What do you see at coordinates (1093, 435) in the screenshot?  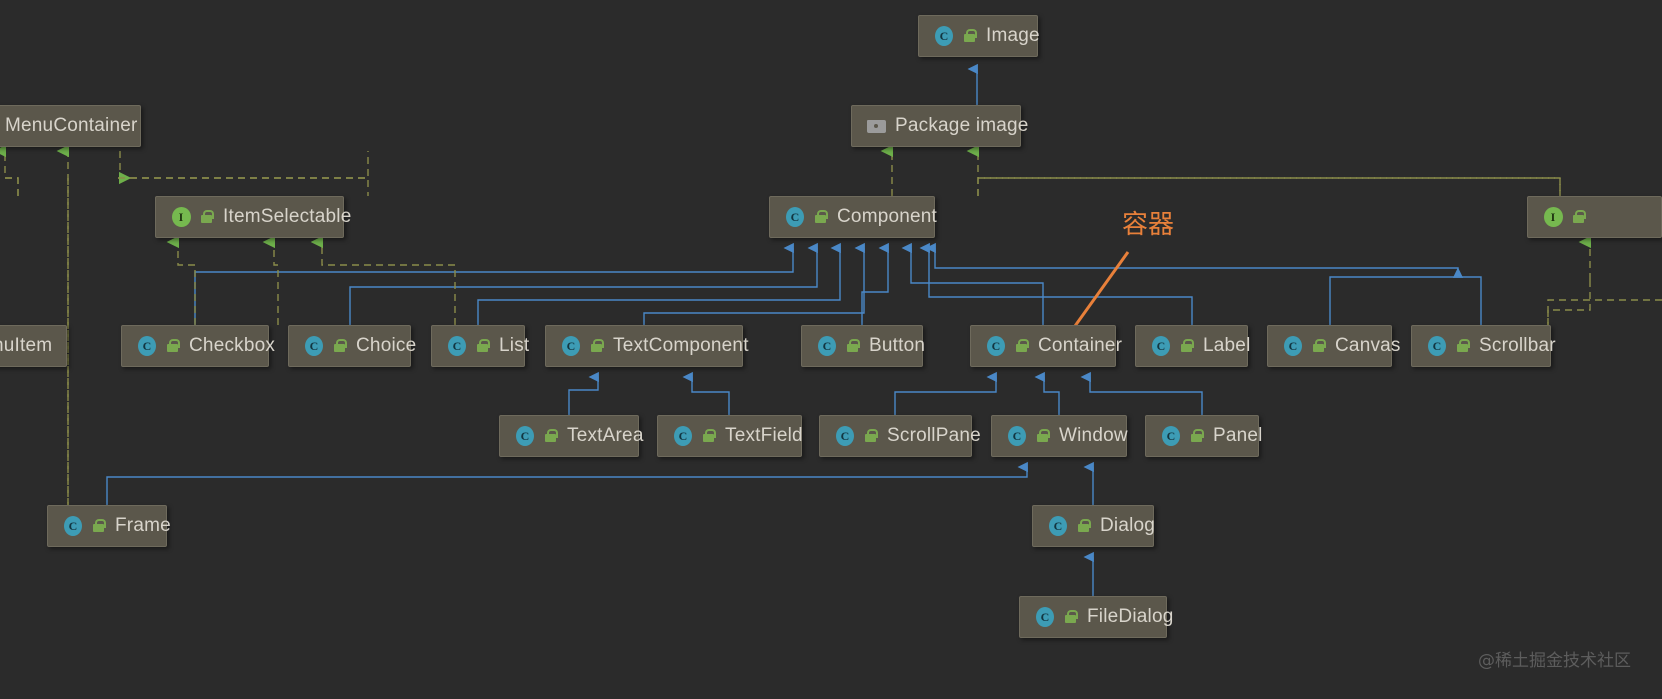 I see `node-label: Window` at bounding box center [1093, 435].